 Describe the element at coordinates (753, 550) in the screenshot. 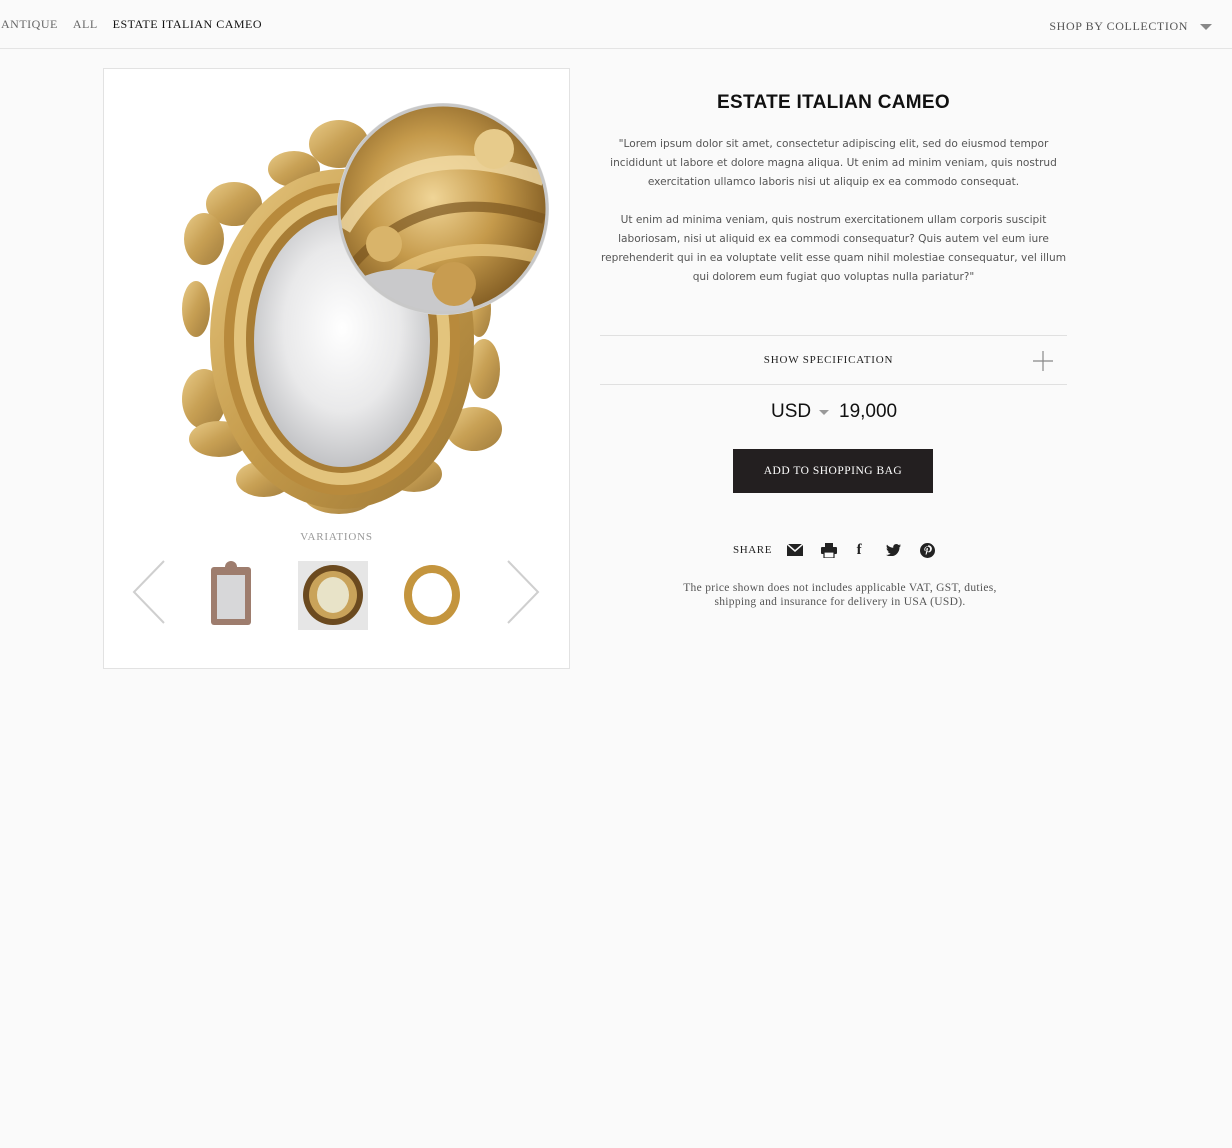

I see `share-label: SHARE` at that location.